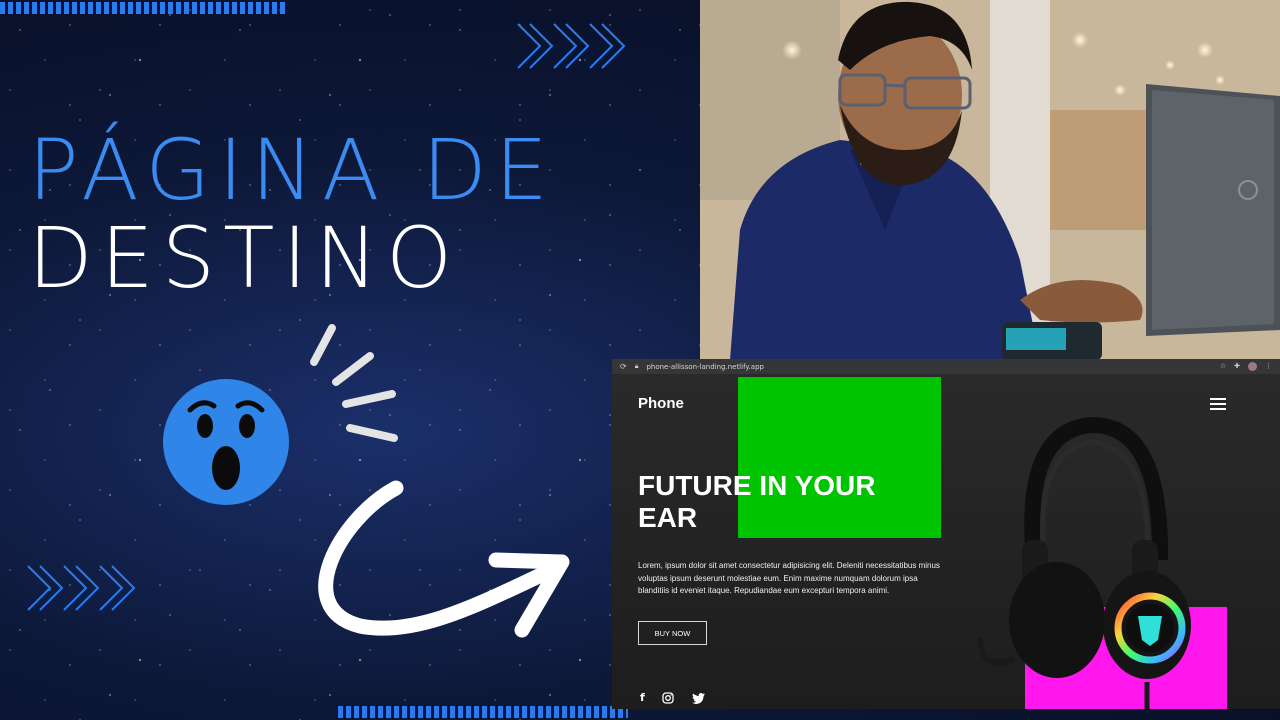 The height and width of the screenshot is (720, 1280). Describe the element at coordinates (1223, 366) in the screenshot. I see `star-icon: ☆` at that location.